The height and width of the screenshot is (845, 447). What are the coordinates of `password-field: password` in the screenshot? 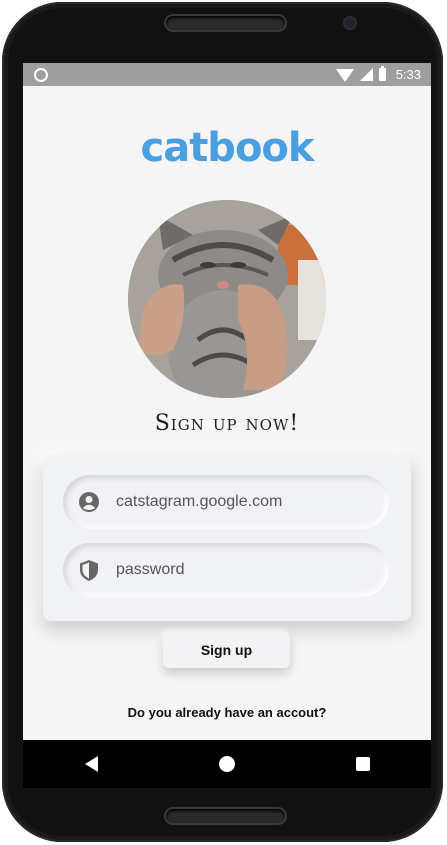 It's located at (226, 570).